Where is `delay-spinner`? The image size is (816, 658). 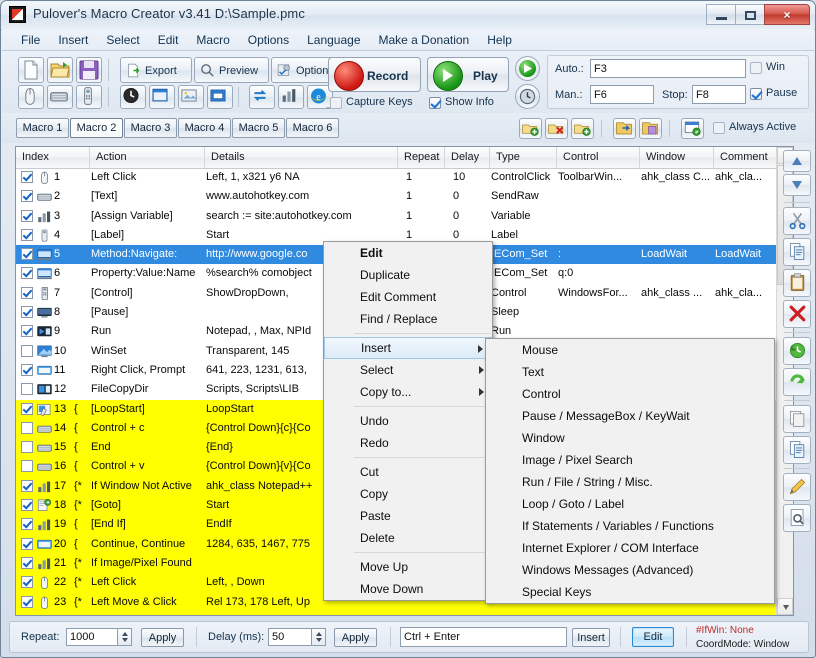
delay-spinner is located at coordinates (319, 637).